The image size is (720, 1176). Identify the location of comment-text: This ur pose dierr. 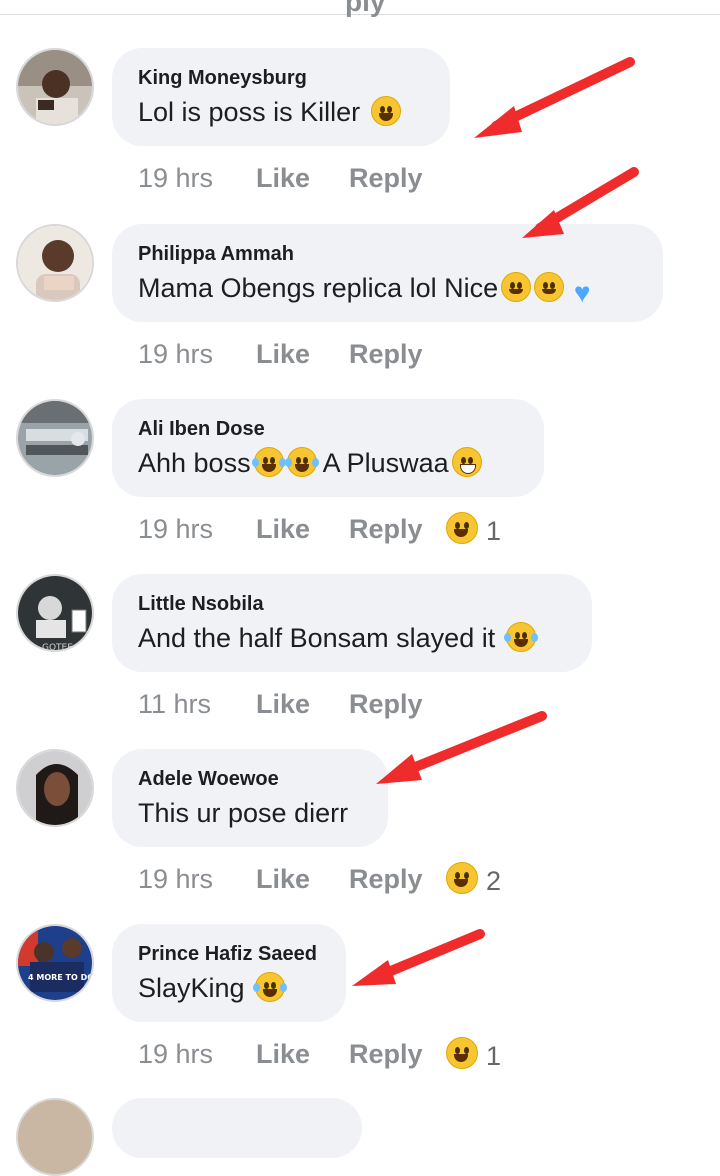
(243, 813).